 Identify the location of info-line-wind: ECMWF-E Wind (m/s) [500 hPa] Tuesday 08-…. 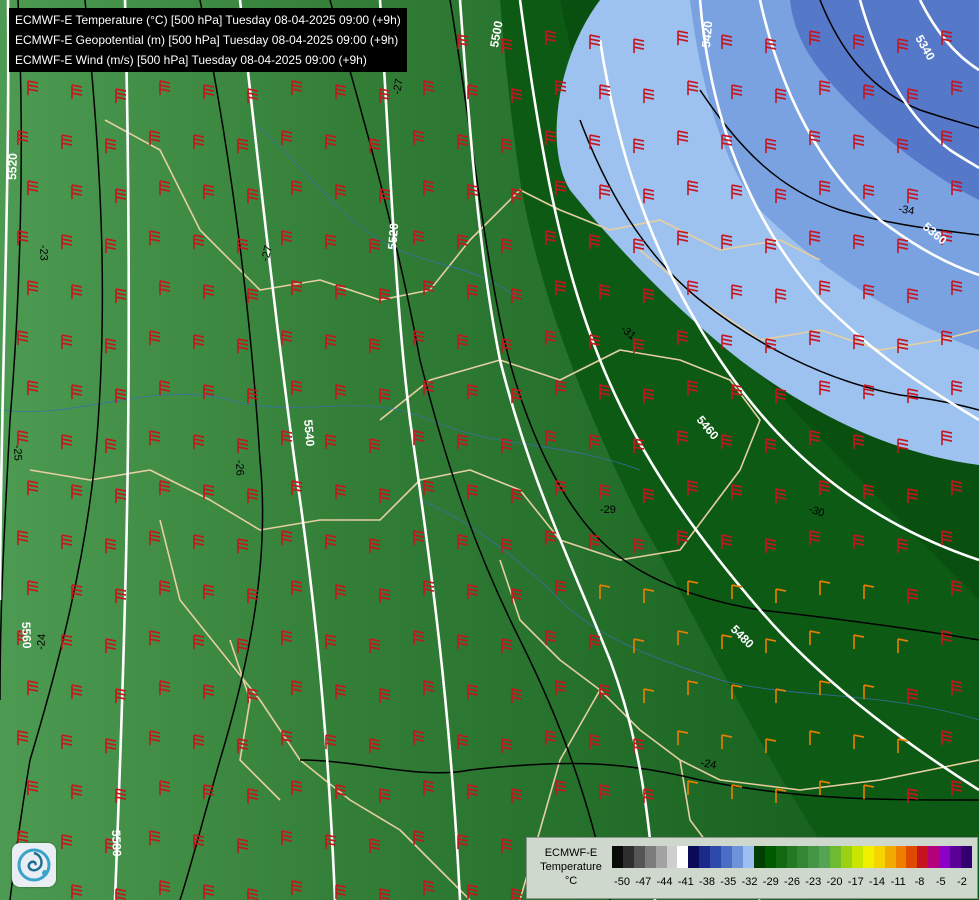
(191, 60).